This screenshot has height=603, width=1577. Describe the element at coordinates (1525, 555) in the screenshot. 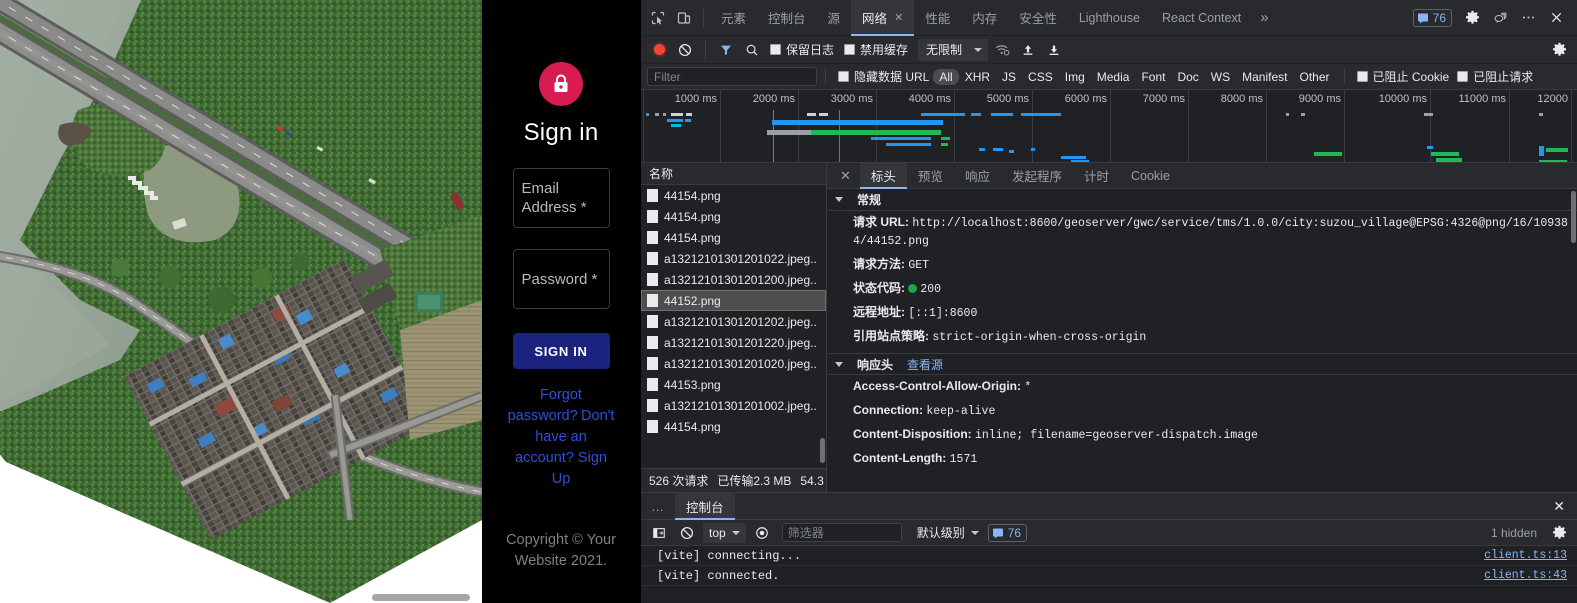

I see `console-message-source: client.ts:13` at that location.